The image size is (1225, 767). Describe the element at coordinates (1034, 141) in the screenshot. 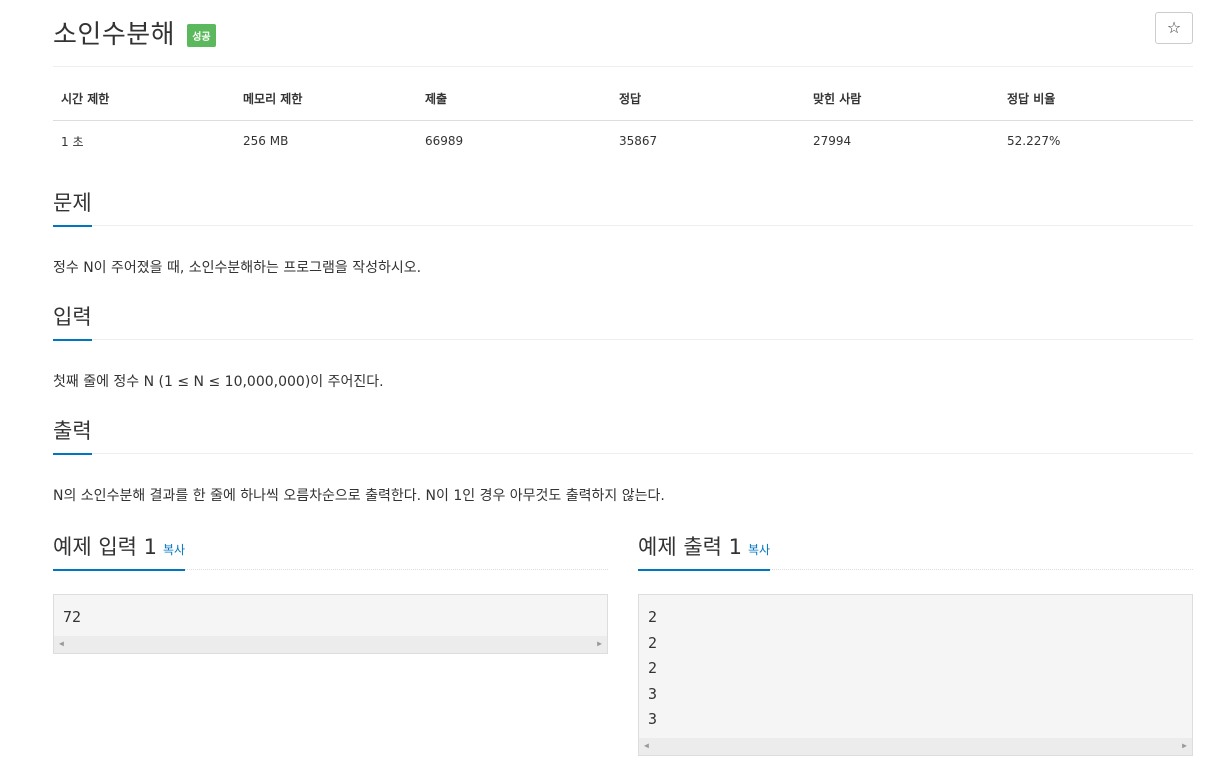

I see `value-accept-ratio: 52.227%` at that location.